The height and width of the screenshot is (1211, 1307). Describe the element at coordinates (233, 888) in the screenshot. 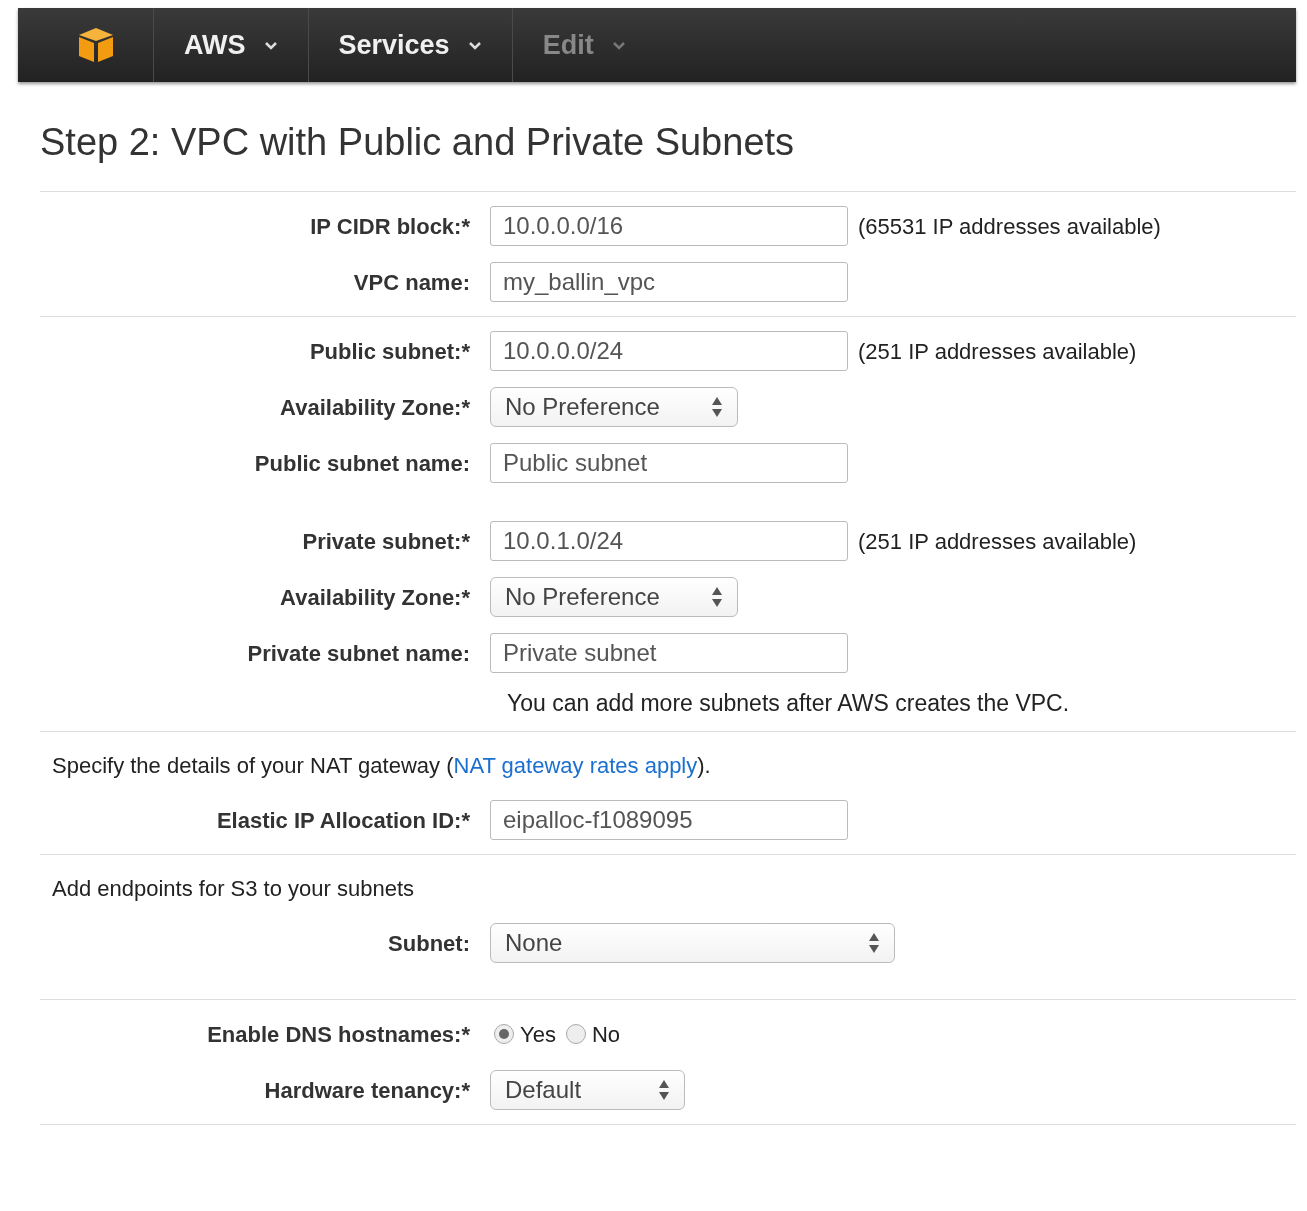

I see `section-intro: Add endpoints for S3 to your subnets` at that location.